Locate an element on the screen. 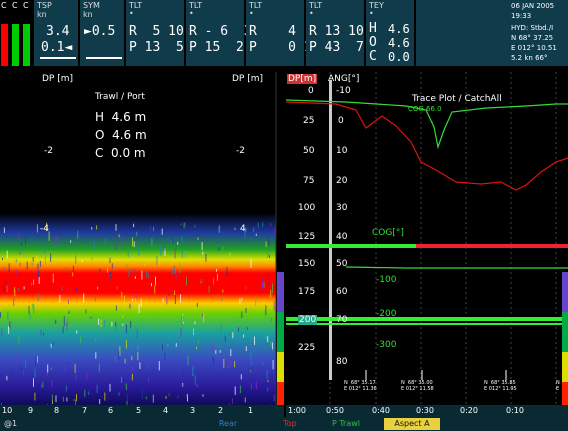  depth-tick-125: 125 is located at coordinates (307, 237).